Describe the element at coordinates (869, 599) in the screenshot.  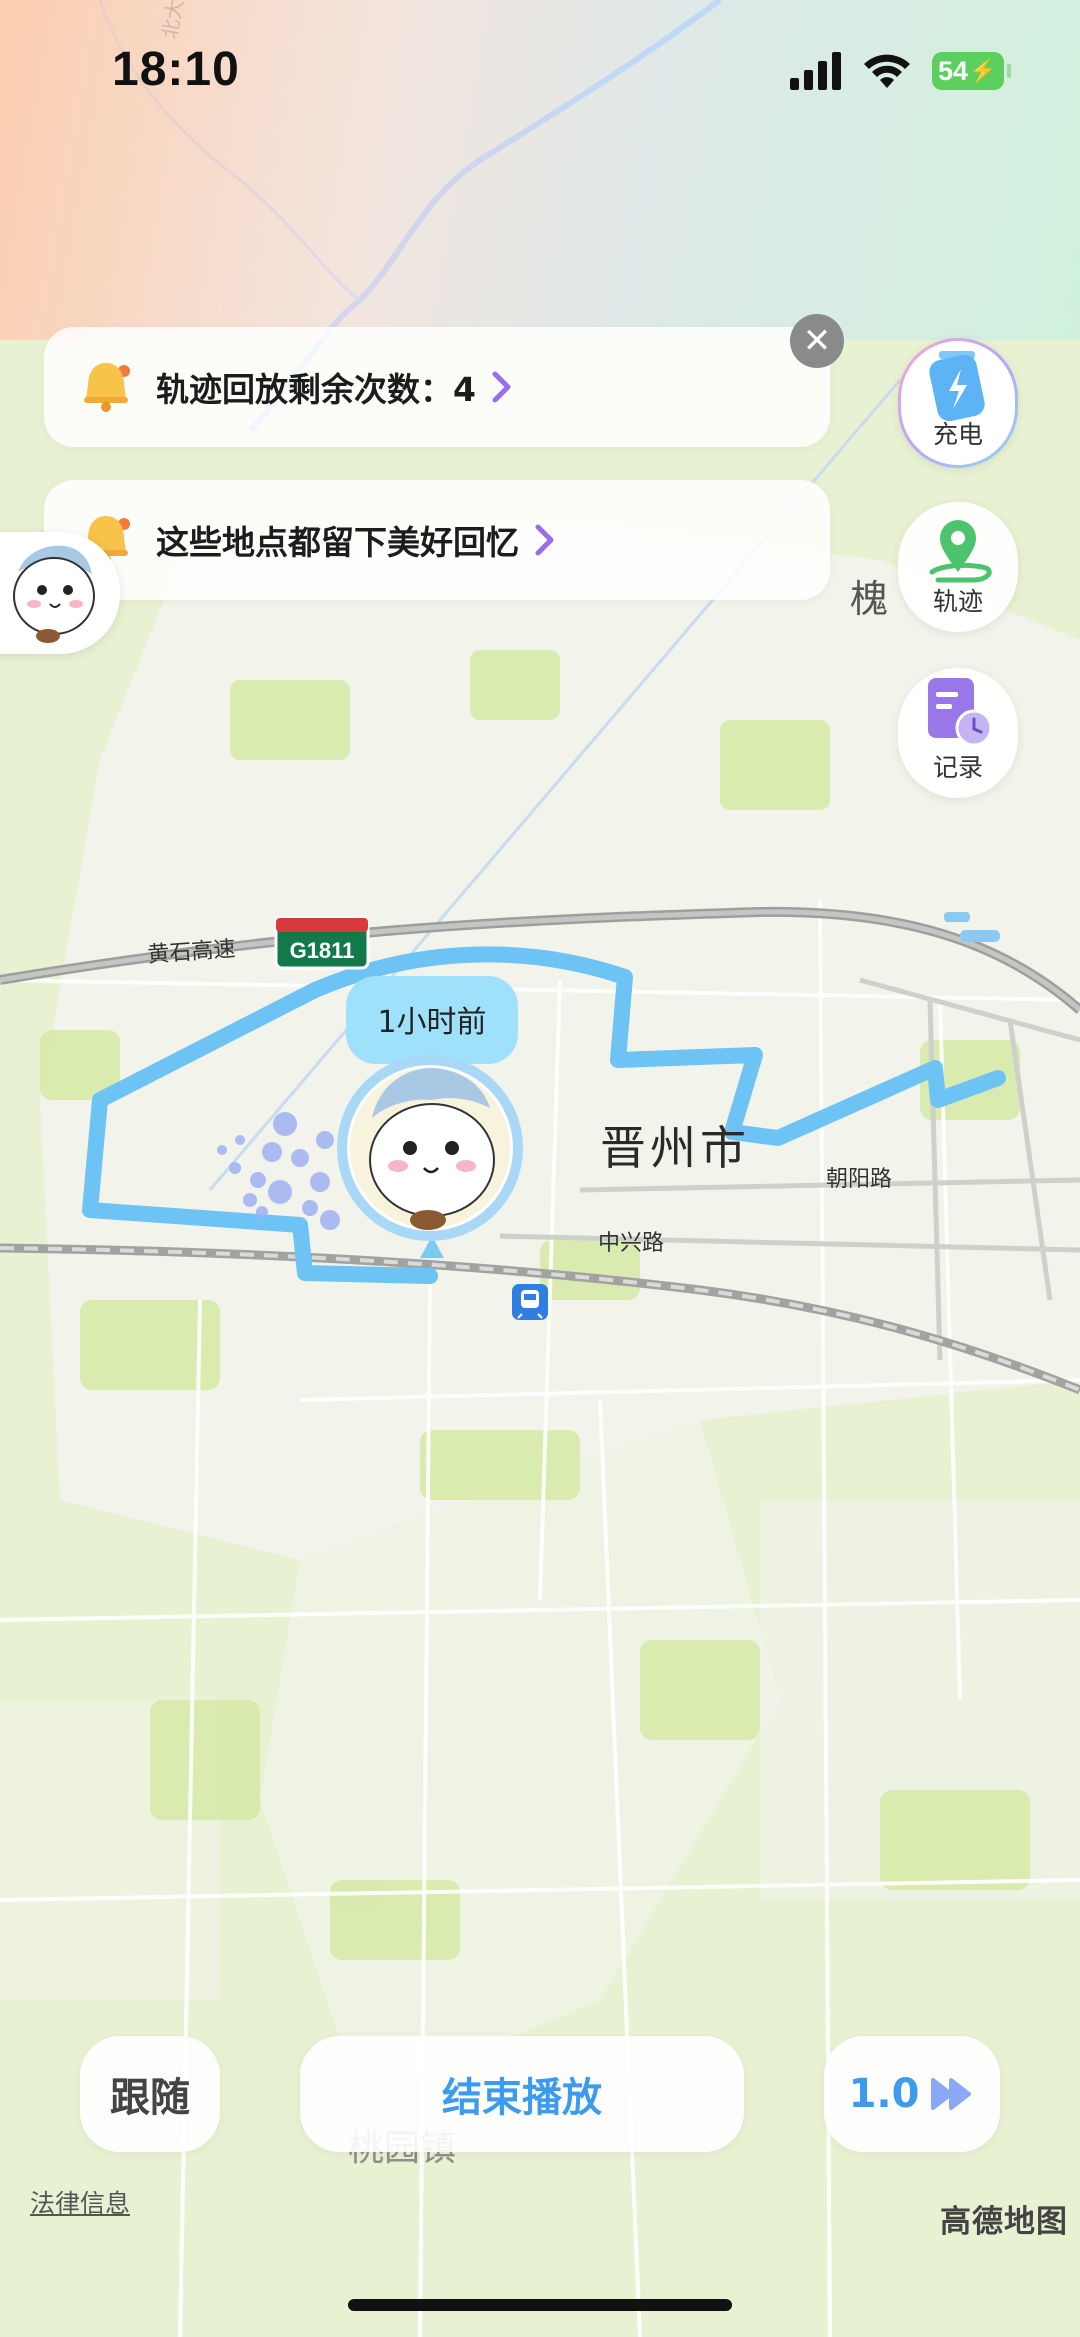
I see `city-label-partial: 槐` at that location.